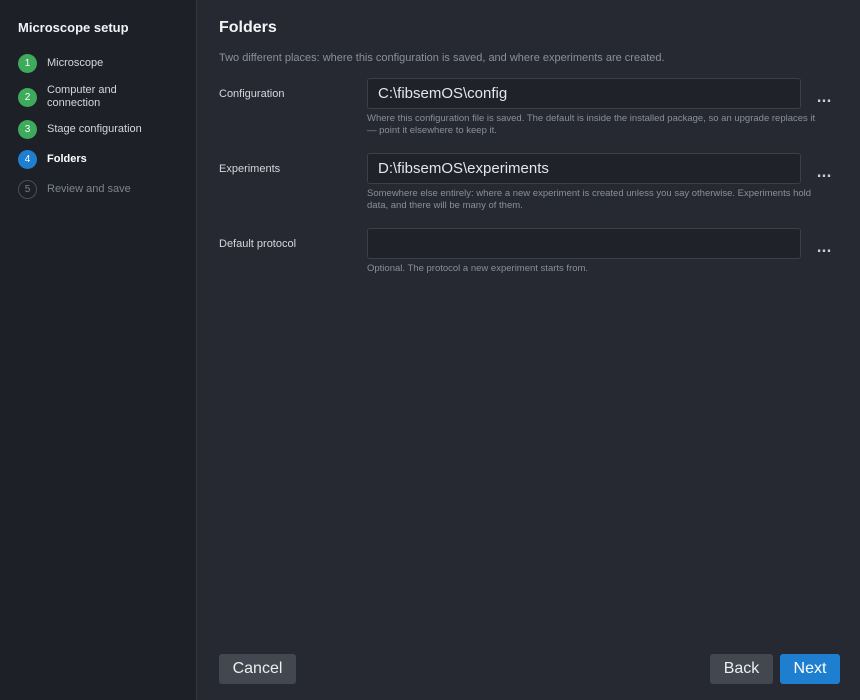  Describe the element at coordinates (258, 244) in the screenshot. I see `default-protocol-label: Default protocol` at that location.